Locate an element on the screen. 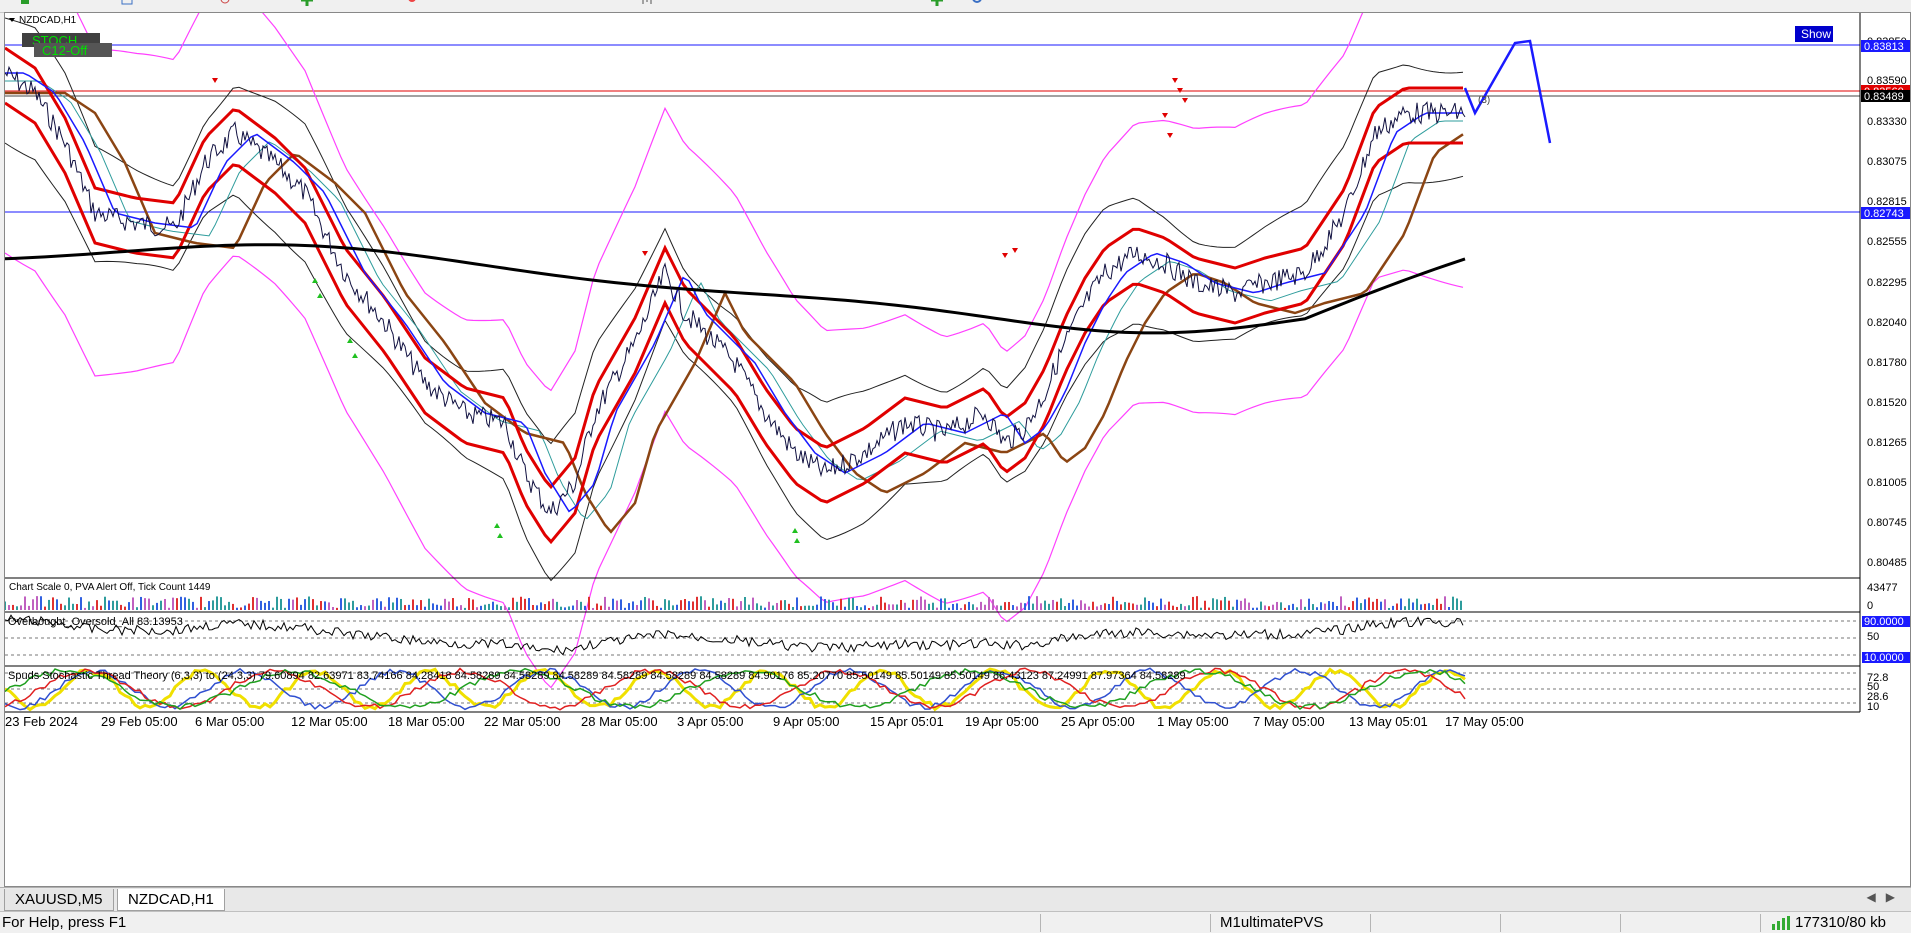 Image resolution: width=1911 pixels, height=933 pixels. price-axis-label: 0.82295 is located at coordinates (1887, 283).